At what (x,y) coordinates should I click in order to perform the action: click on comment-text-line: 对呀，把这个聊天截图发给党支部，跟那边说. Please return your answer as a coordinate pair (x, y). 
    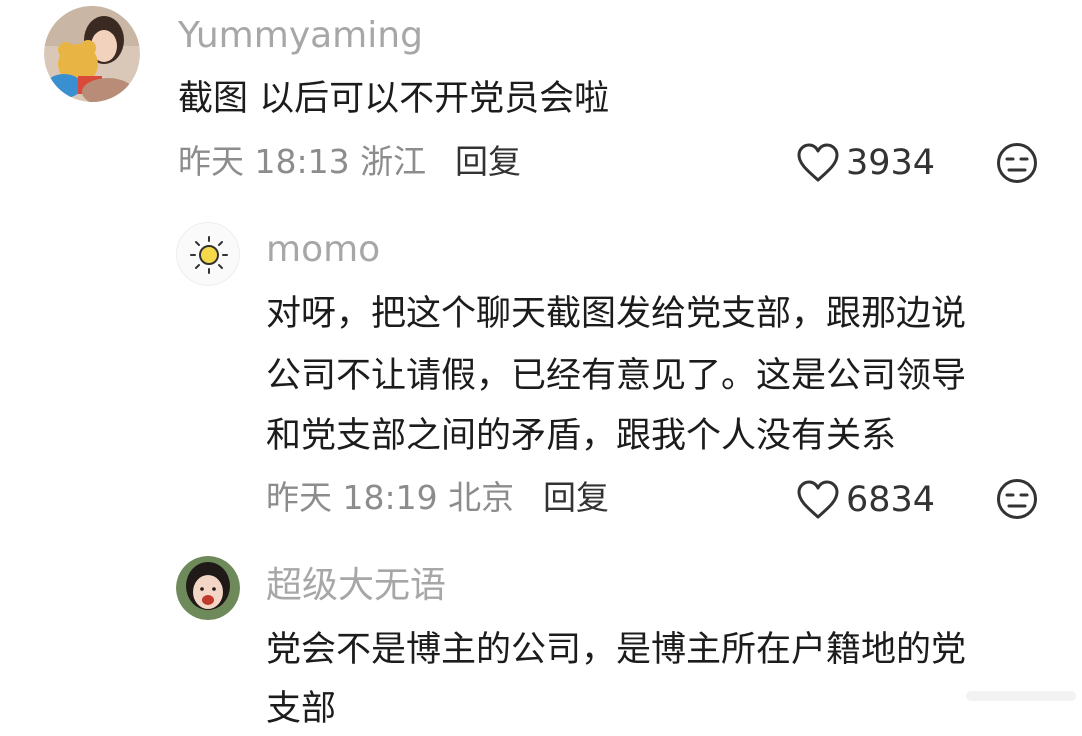
    Looking at the image, I should click on (616, 314).